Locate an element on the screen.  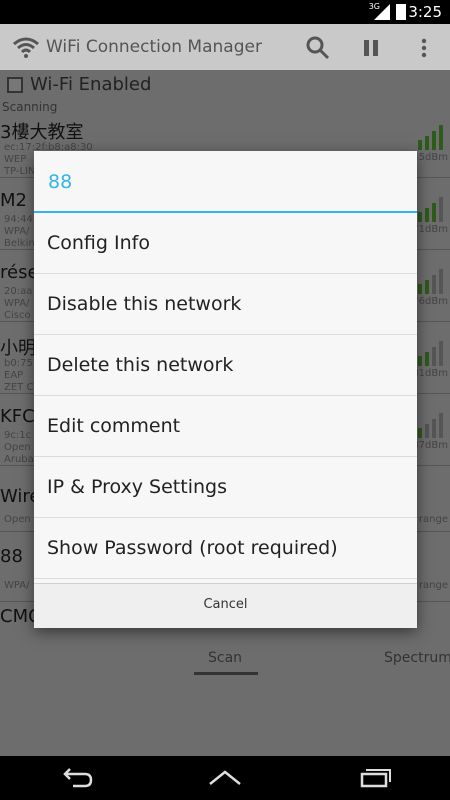
network-ssid: KFC is located at coordinates (17, 416).